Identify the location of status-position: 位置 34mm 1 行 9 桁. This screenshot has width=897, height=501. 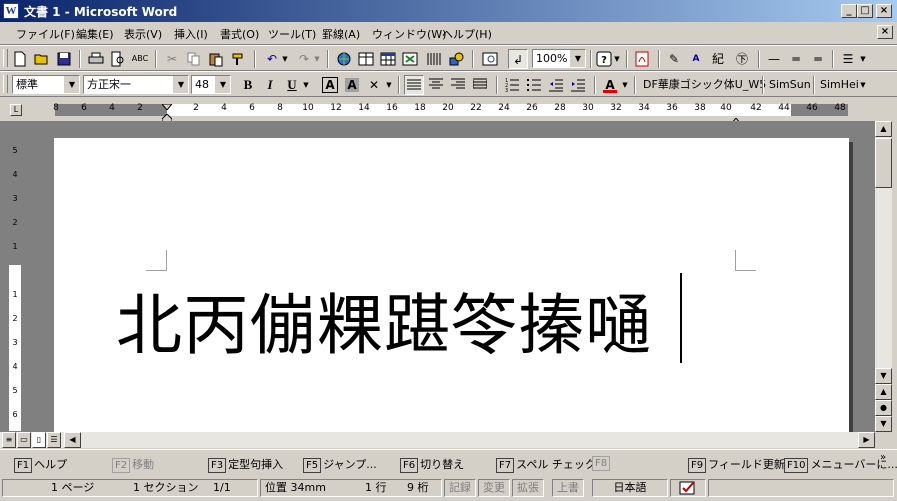
(351, 488).